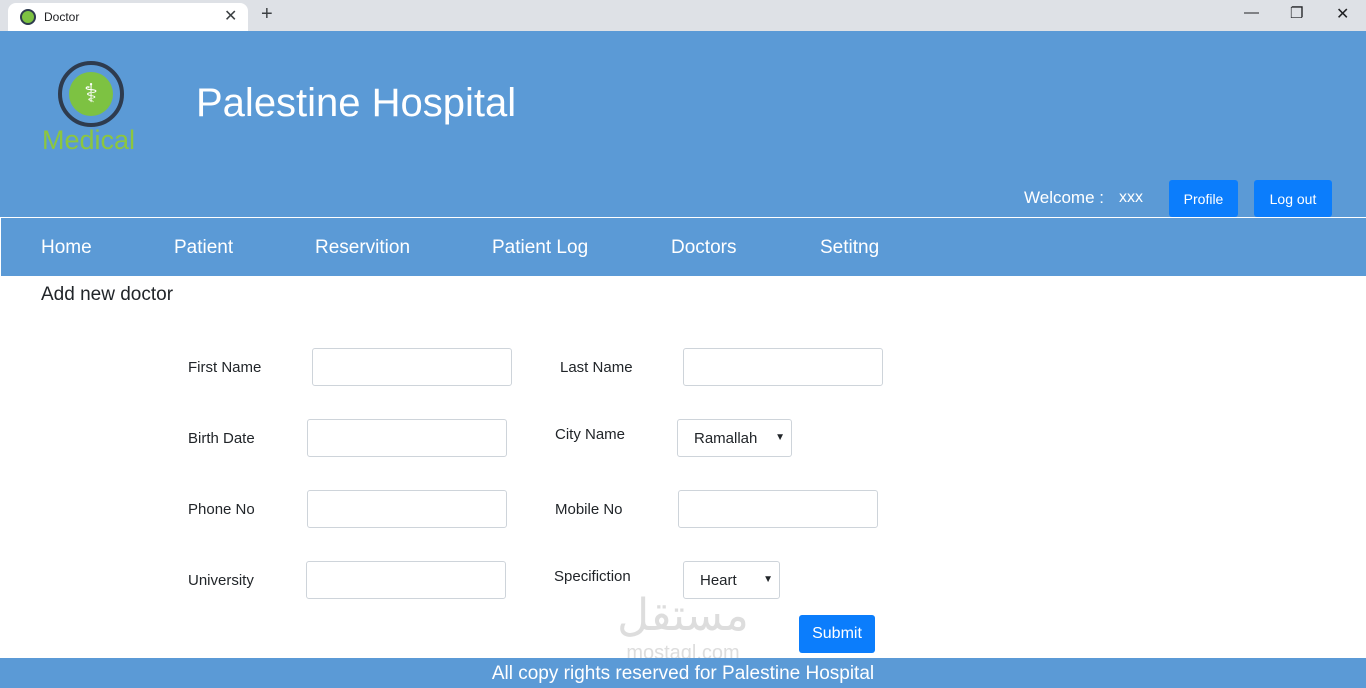 The image size is (1366, 688). Describe the element at coordinates (1342, 14) in the screenshot. I see `window-close-icon: ✕` at that location.